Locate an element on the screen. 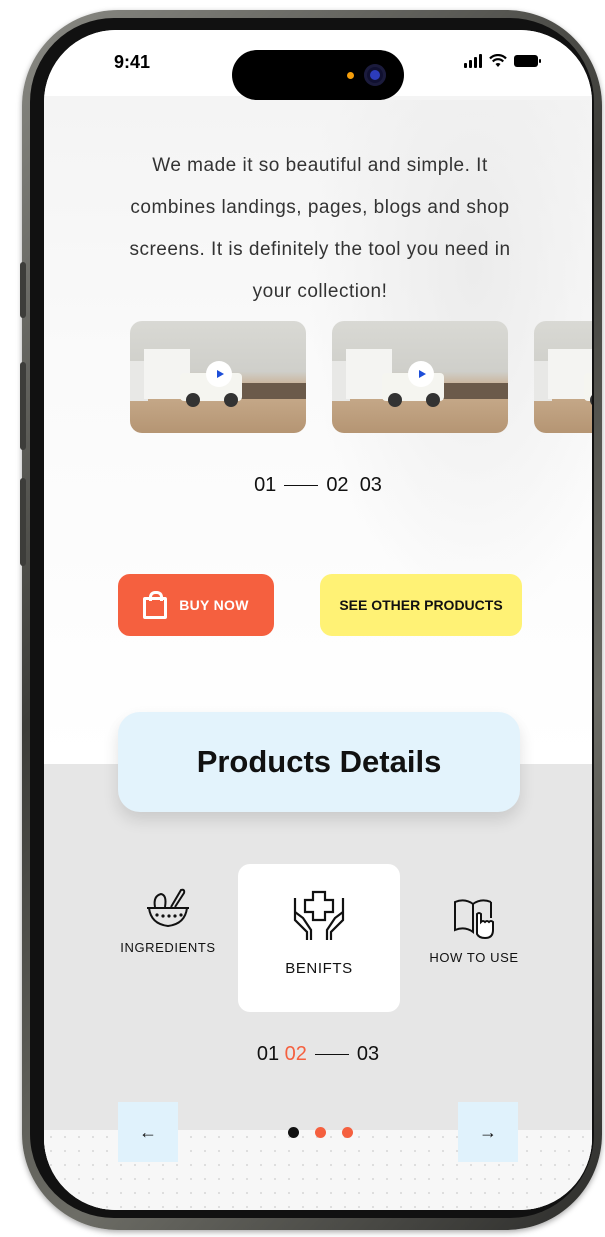 The image size is (605, 1237). privacy-indicator-dot is located at coordinates (350, 75).